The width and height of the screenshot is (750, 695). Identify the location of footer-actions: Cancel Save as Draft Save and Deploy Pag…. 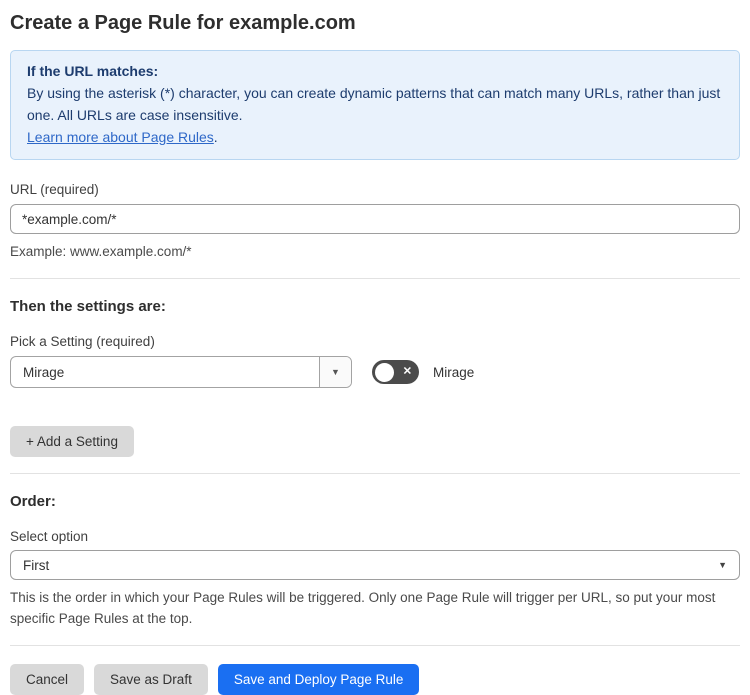
(375, 679).